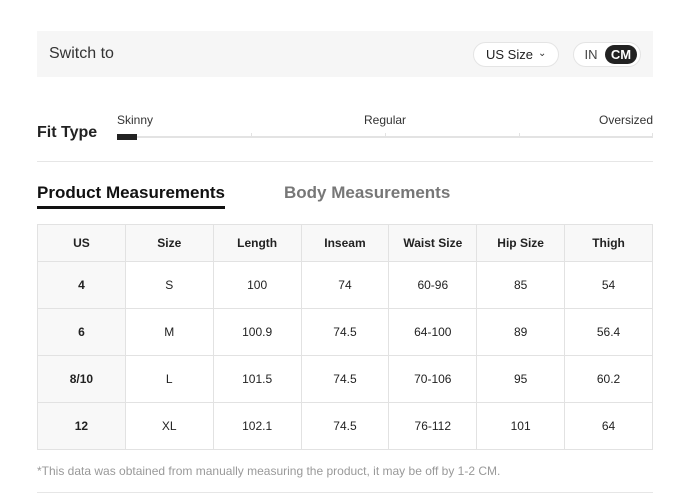  I want to click on size-system-value: US Size, so click(509, 54).